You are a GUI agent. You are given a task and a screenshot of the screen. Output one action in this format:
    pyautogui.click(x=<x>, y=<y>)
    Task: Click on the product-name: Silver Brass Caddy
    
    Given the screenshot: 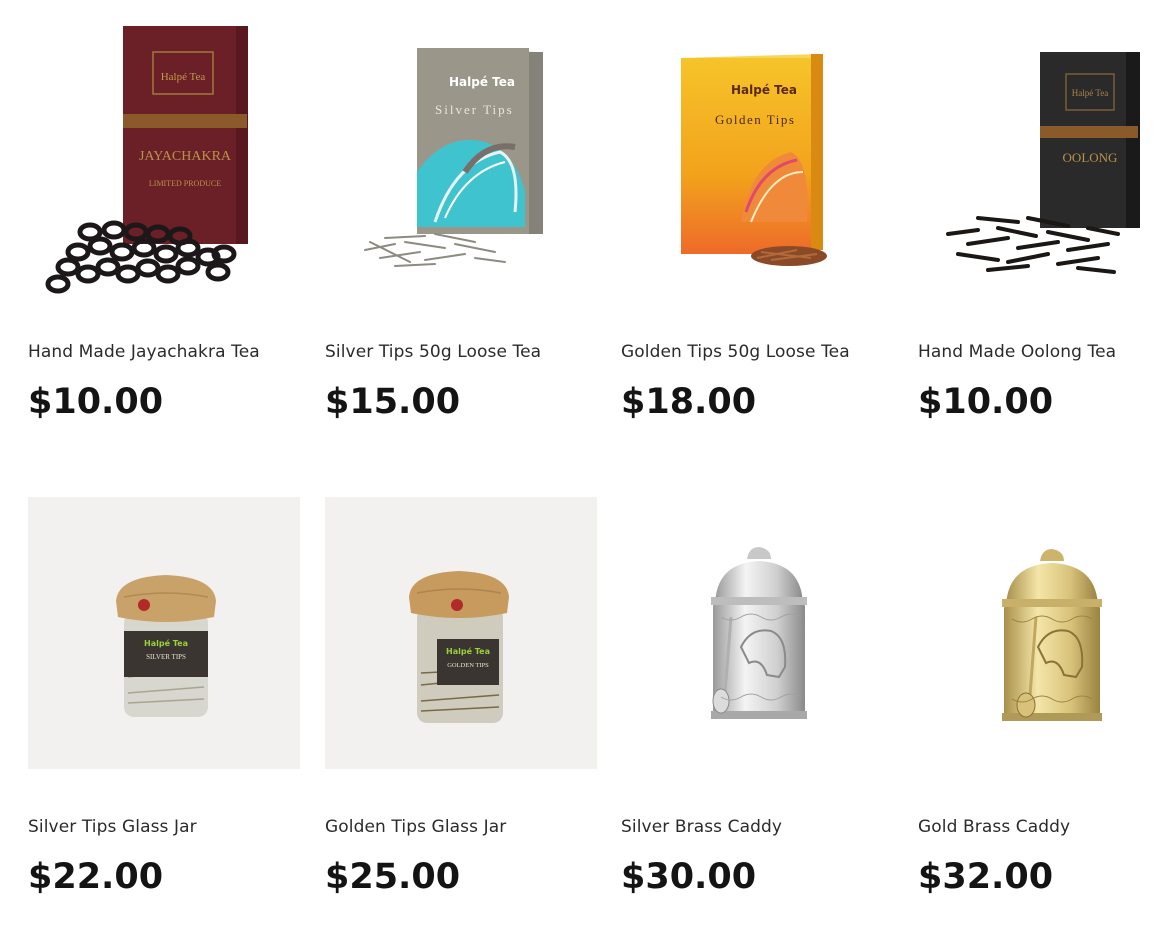 What is the action you would take?
    pyautogui.click(x=701, y=827)
    